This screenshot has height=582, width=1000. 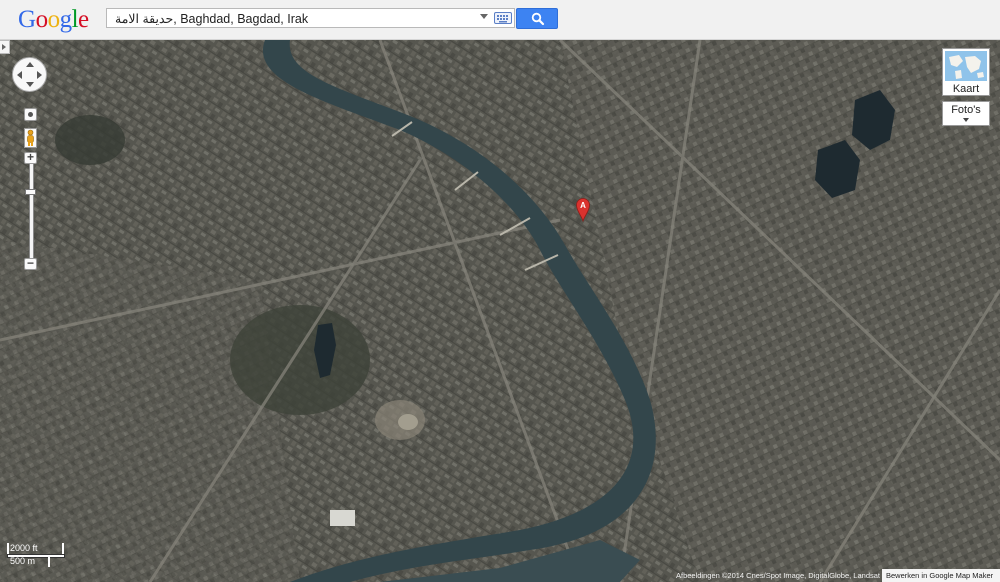 I want to click on logo-letter: G, so click(x=27, y=19).